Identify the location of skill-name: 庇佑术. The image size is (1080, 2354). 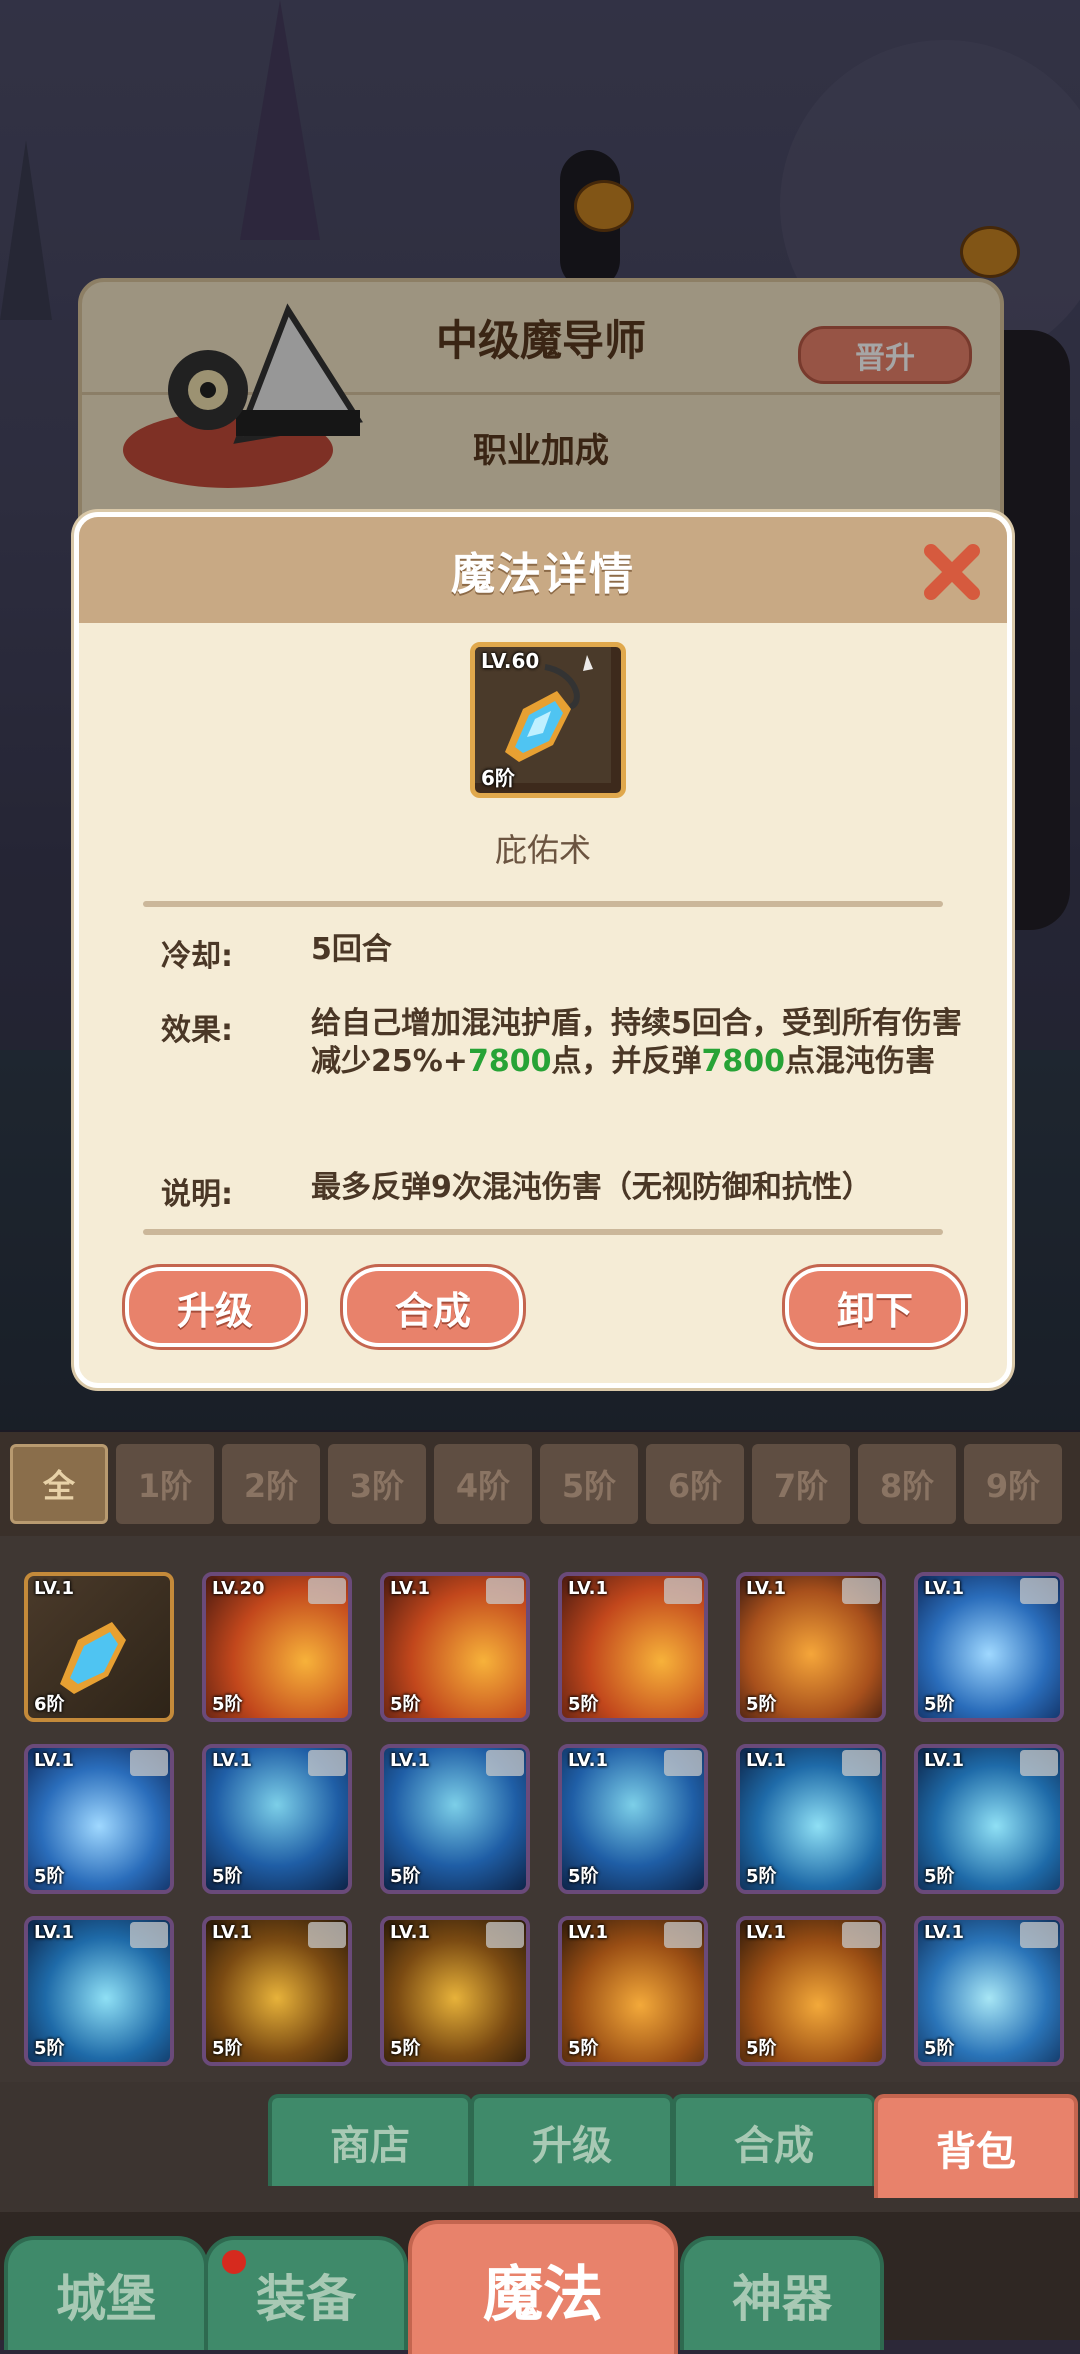
(542, 850).